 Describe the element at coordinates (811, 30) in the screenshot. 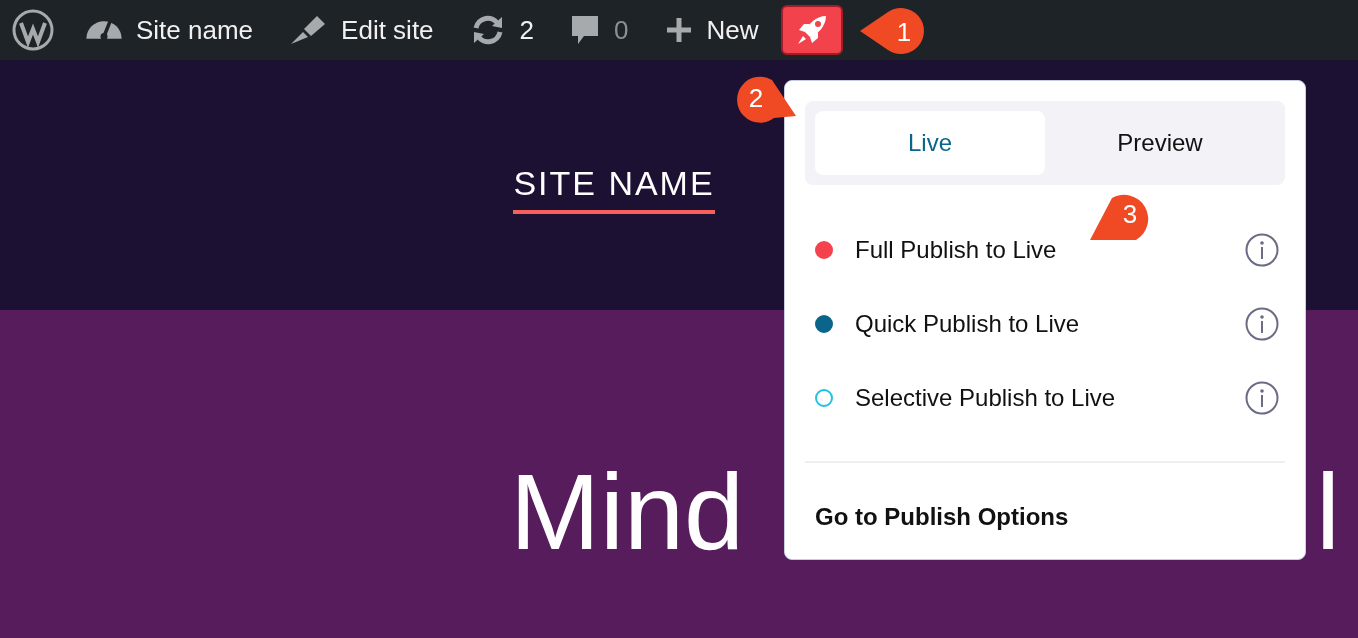

I see `publish-button` at that location.